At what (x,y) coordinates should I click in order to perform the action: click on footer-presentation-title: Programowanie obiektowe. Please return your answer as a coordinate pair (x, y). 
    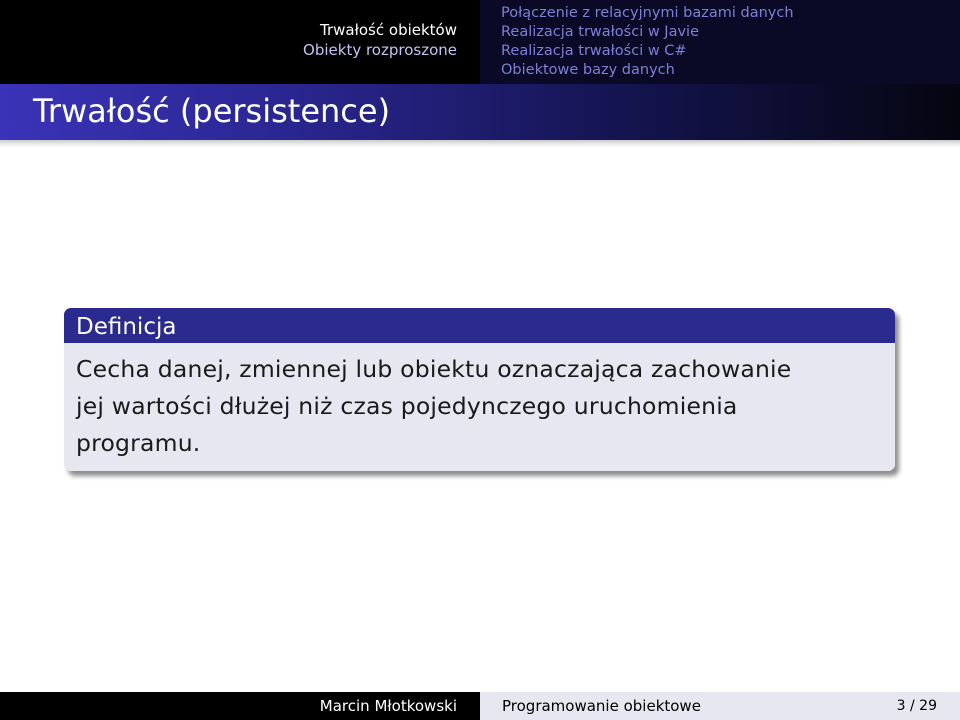
    Looking at the image, I should click on (601, 706).